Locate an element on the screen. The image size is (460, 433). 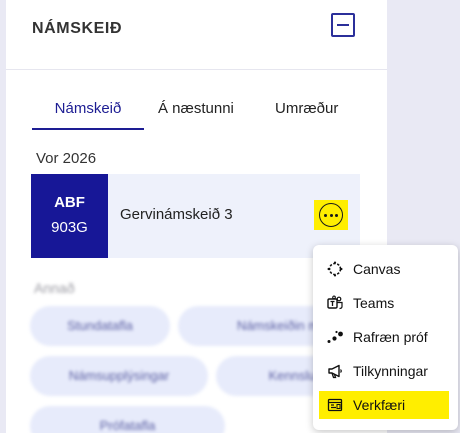
link-pill-exam-schedule: Prófatafla is located at coordinates (127, 419).